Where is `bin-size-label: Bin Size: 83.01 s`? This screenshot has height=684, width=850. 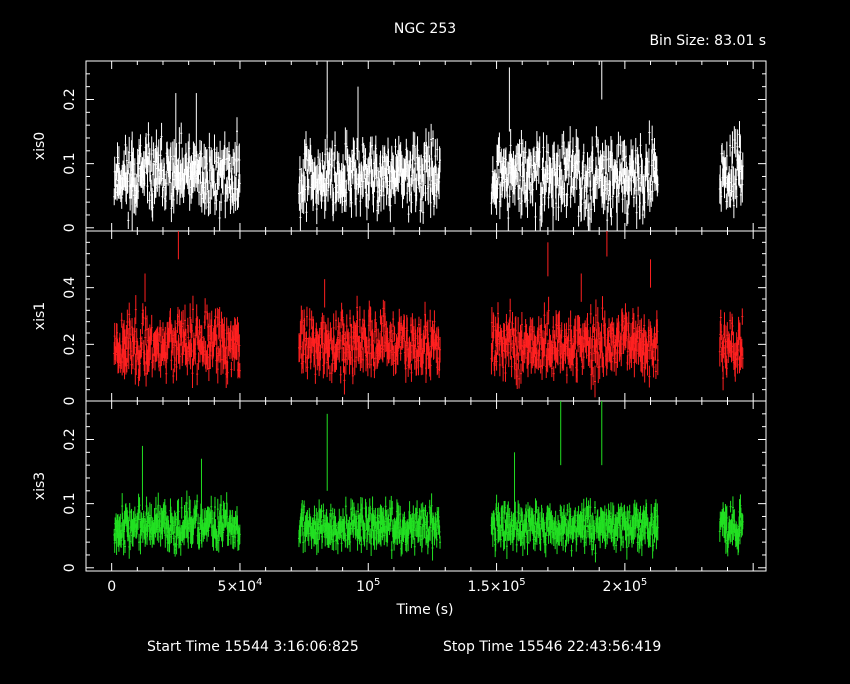 bin-size-label: Bin Size: 83.01 s is located at coordinates (707, 41).